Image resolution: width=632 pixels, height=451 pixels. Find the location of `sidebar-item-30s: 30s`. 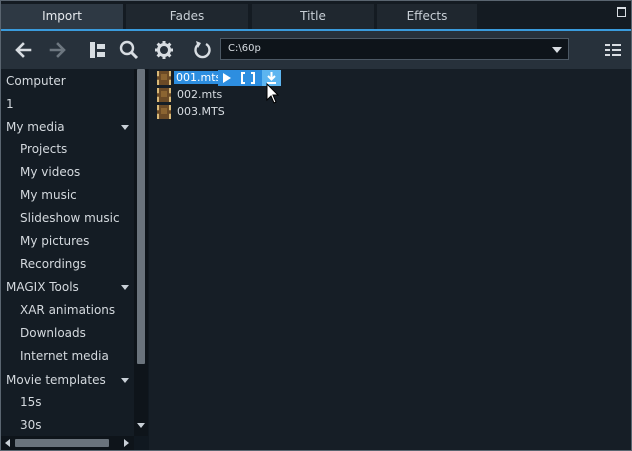

sidebar-item-30s: 30s is located at coordinates (31, 425).